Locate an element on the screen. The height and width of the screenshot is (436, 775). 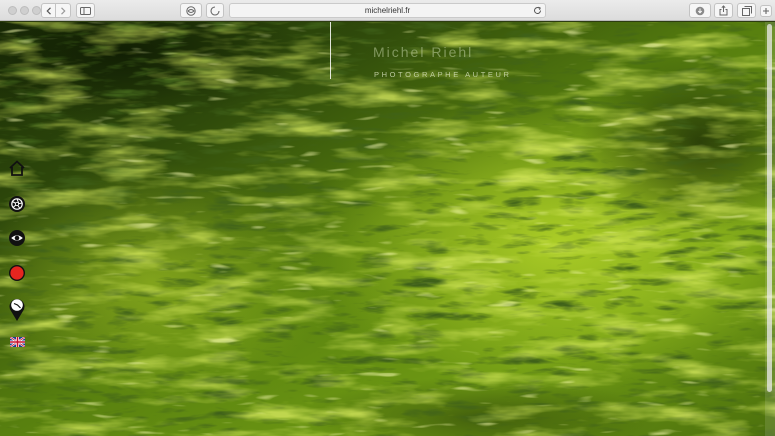
shield-icon is located at coordinates (215, 10).